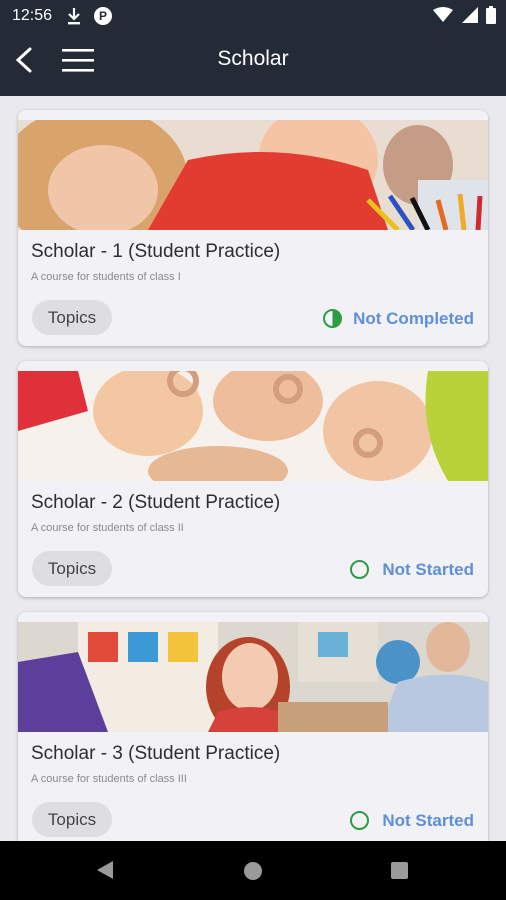  I want to click on app-notification-icon: P, so click(103, 16).